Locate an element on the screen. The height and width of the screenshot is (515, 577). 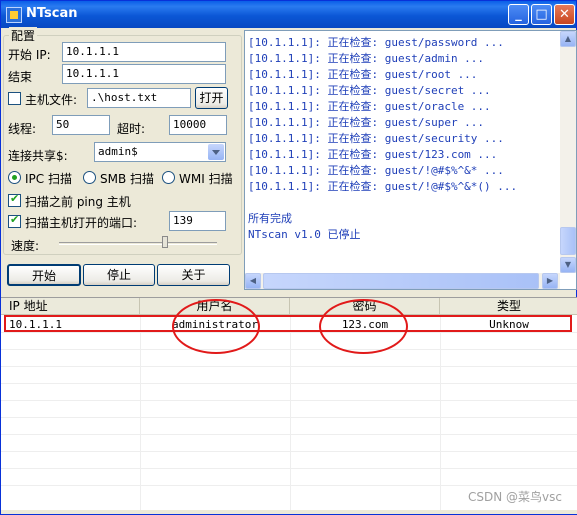
highlight-ellipse-password is located at coordinates (363, 326).